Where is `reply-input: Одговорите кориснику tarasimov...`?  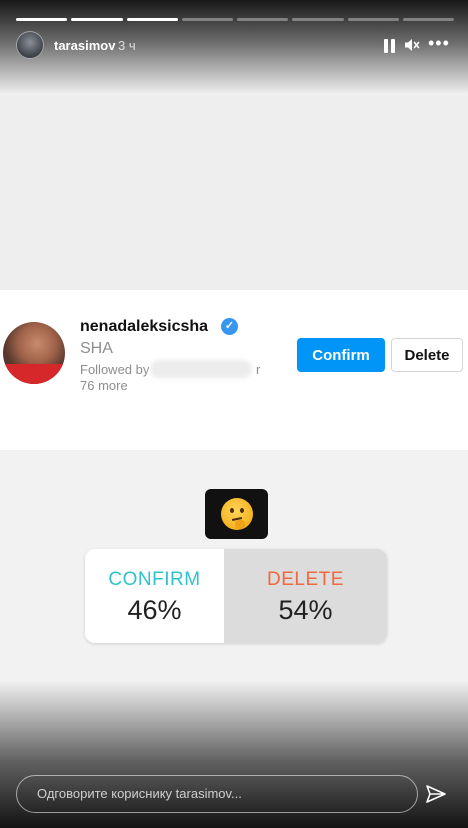 reply-input: Одговорите кориснику tarasimov... is located at coordinates (217, 794).